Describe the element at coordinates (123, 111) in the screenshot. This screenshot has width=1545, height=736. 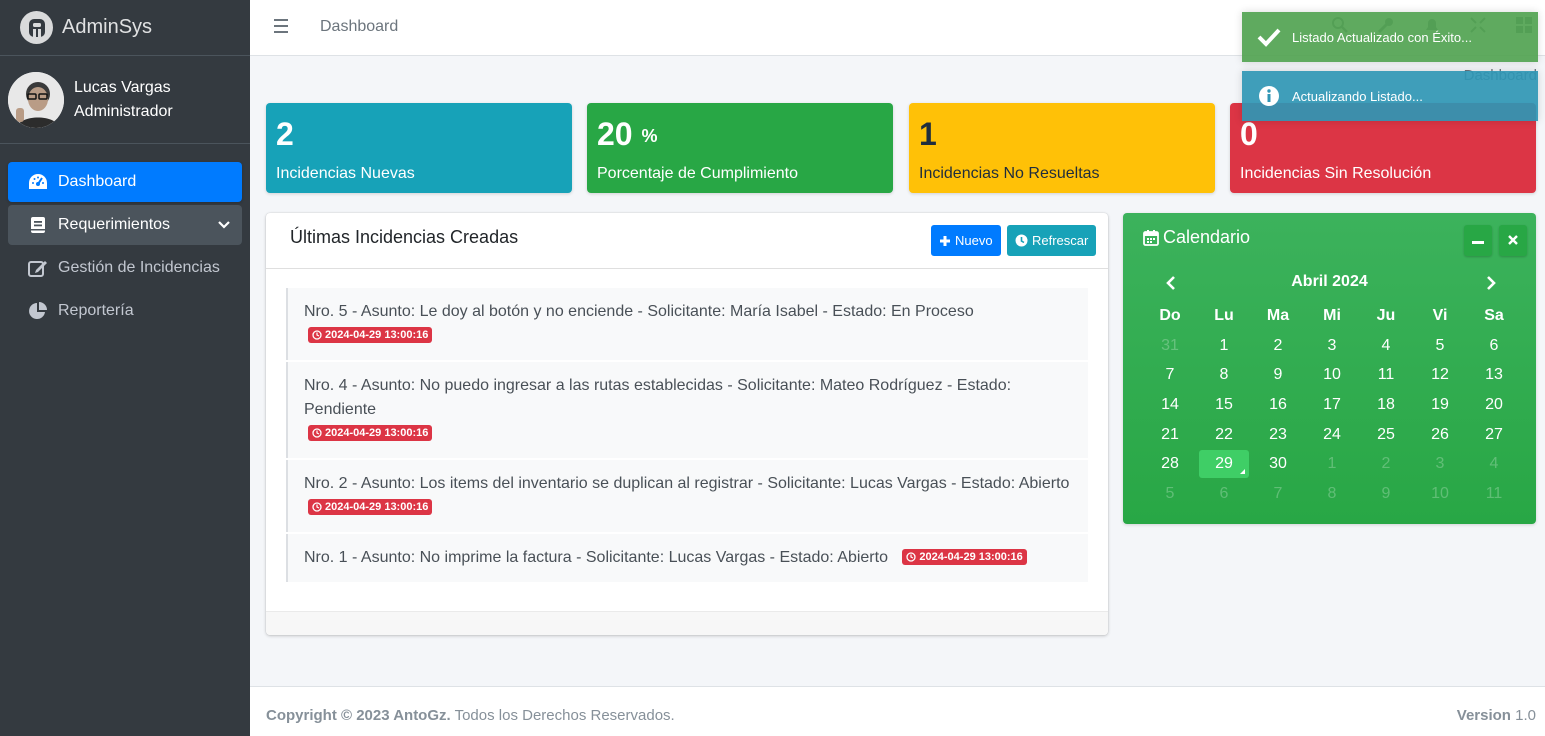
I see `user-role: Administrador` at that location.